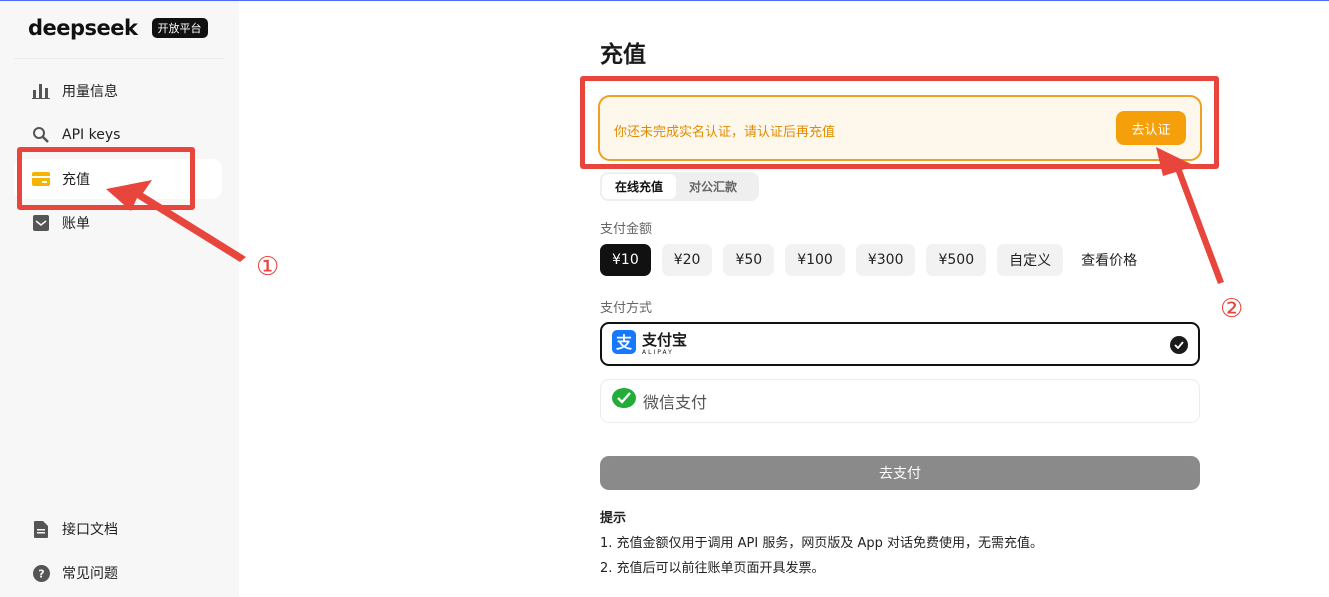 The height and width of the screenshot is (597, 1329). Describe the element at coordinates (749, 260) in the screenshot. I see `amount-option-50: ¥50` at that location.